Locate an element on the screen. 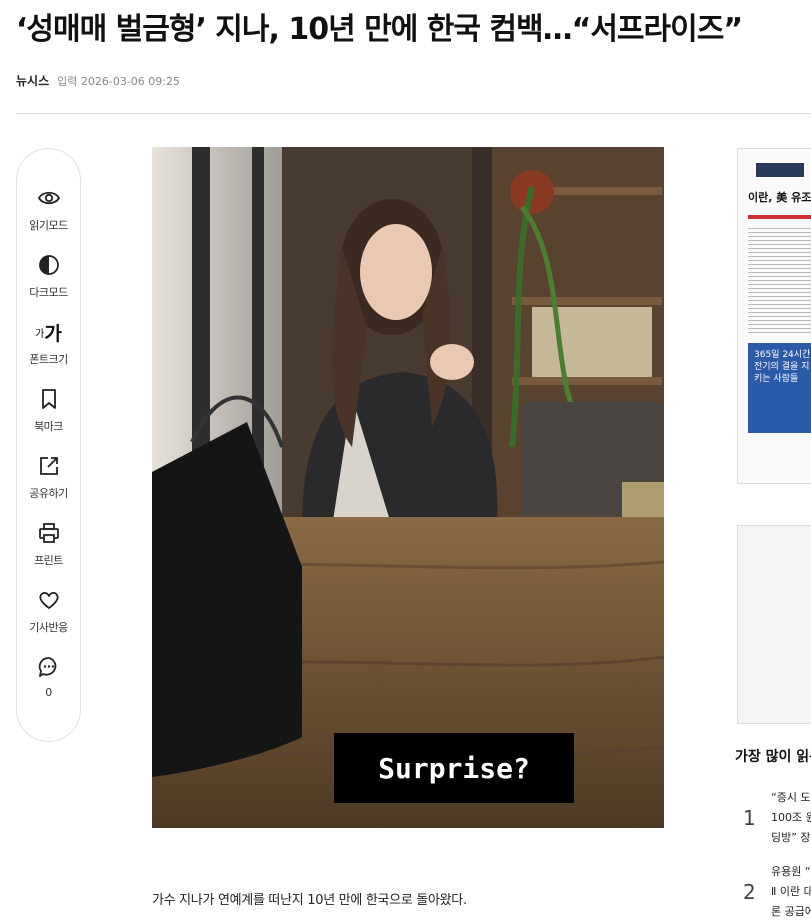  font-size-icon: 가가 is located at coordinates (49, 332).